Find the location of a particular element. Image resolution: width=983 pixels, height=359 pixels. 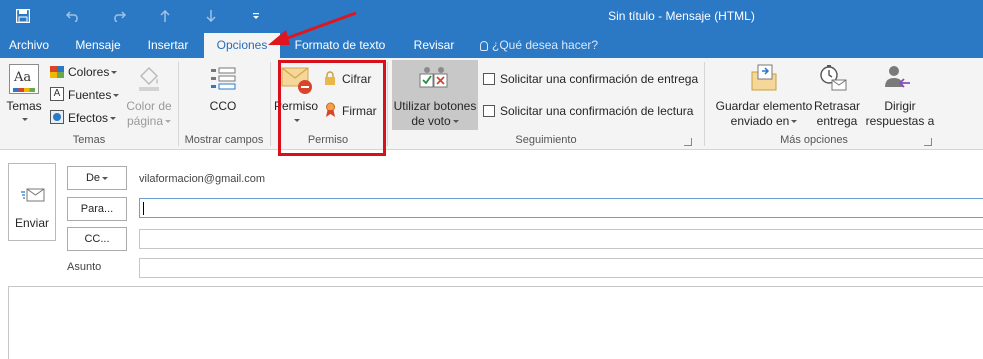

voting-buttons-icon is located at coordinates (434, 80).